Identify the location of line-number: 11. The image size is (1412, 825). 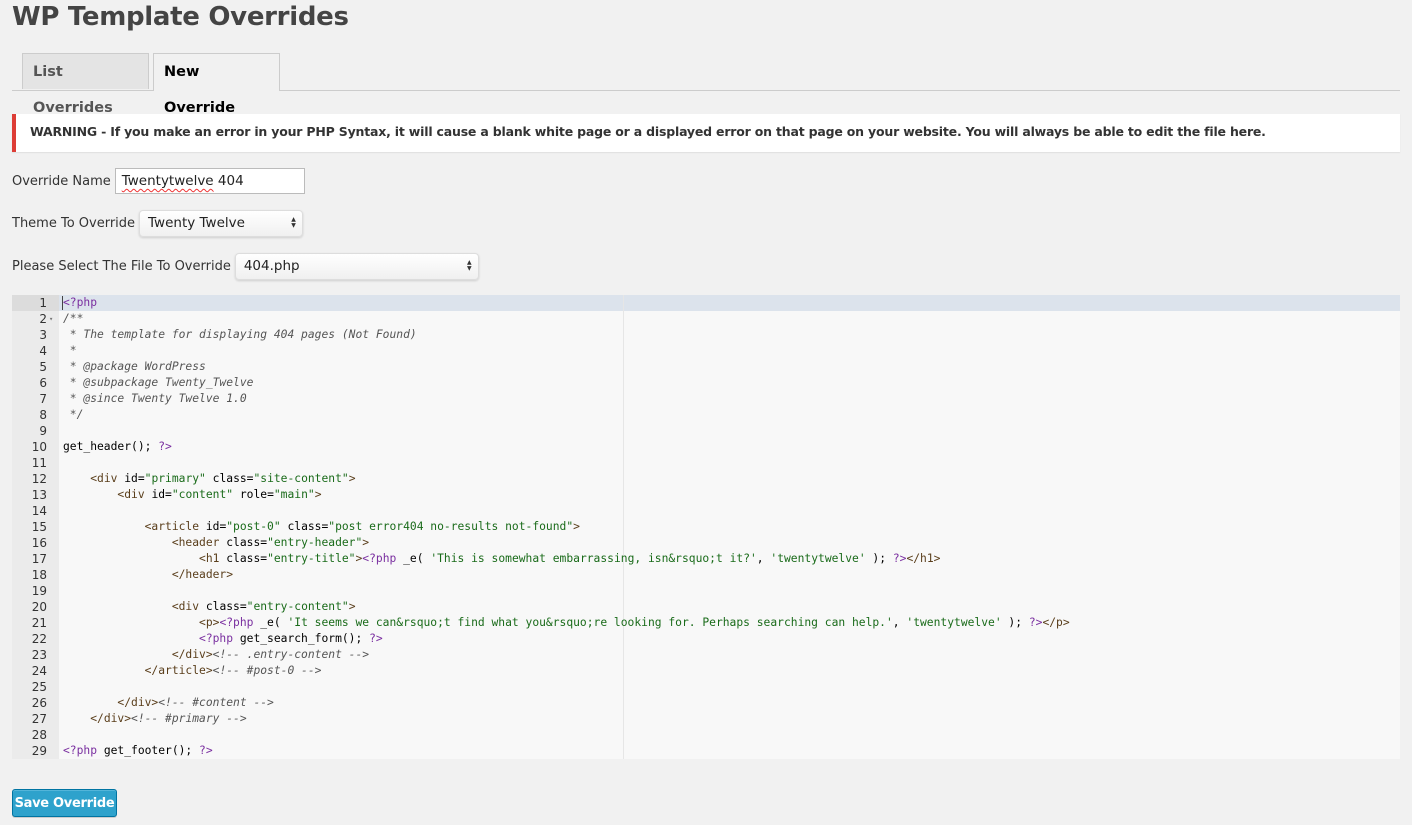
(39, 463).